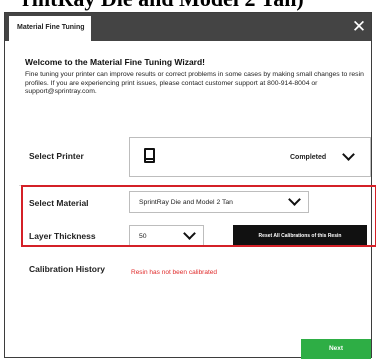 The image size is (376, 360). I want to click on dialog-titlebar: Material Fine Tuning ✕, so click(188, 27).